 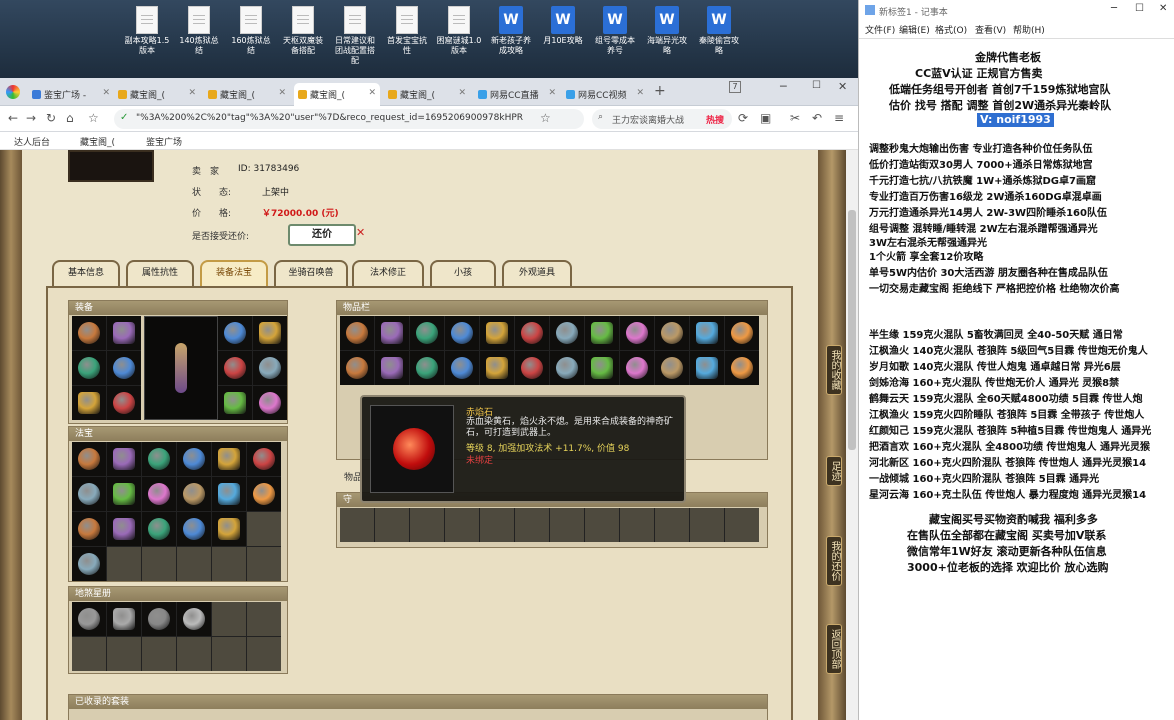 I want to click on star-icon: ☆, so click(x=545, y=118).